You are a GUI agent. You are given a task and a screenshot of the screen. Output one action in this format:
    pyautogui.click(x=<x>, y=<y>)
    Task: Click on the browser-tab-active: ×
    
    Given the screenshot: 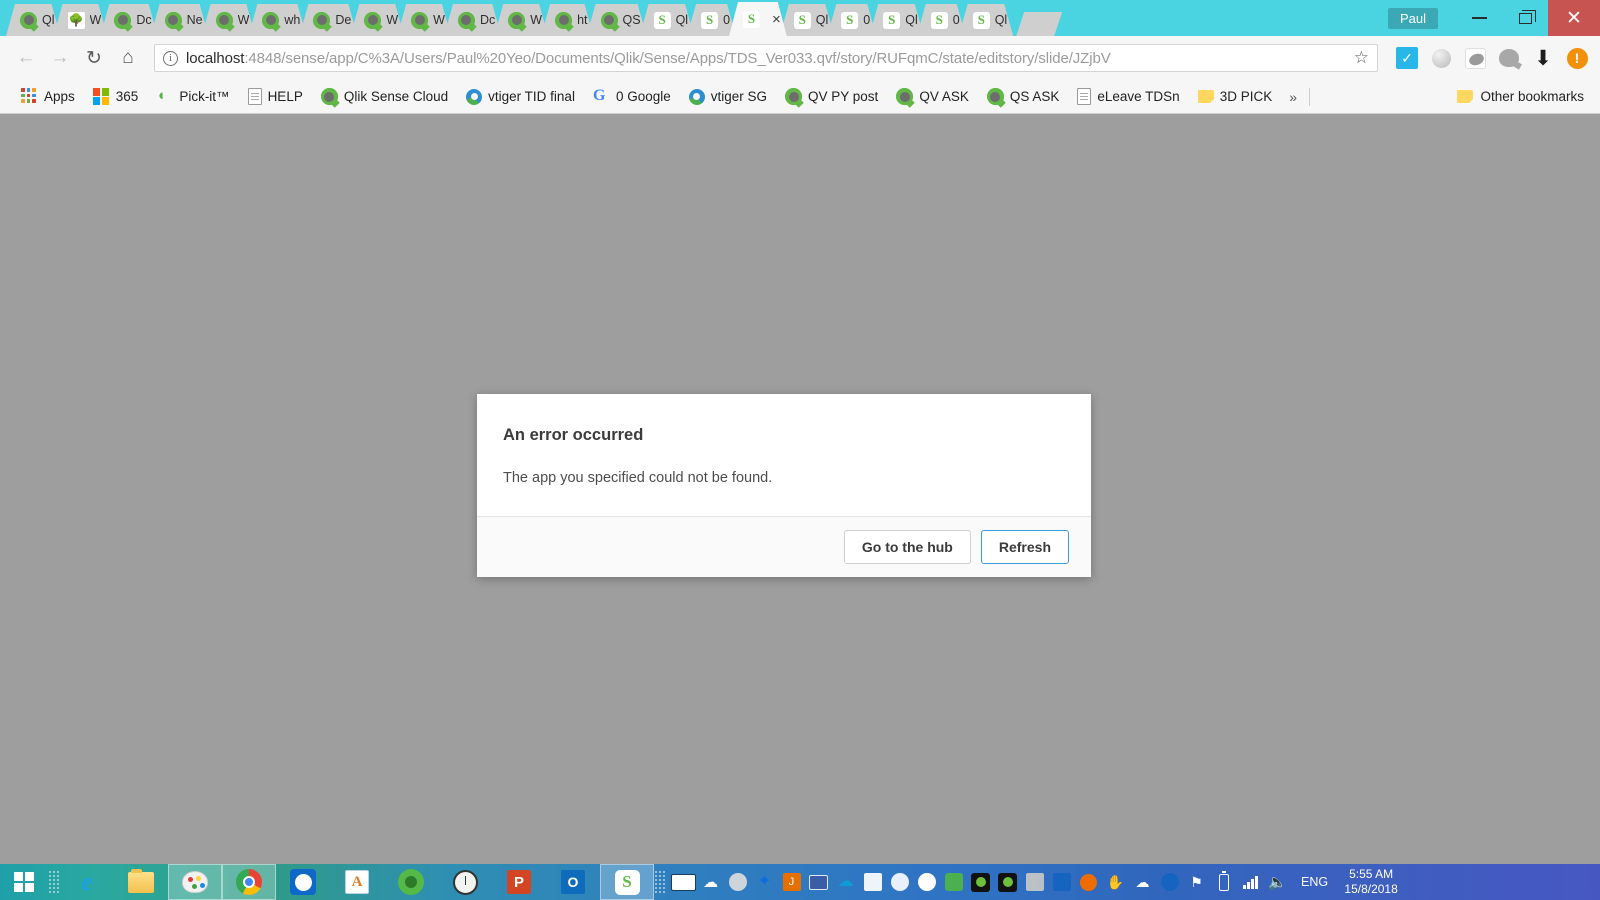 What is the action you would take?
    pyautogui.click(x=758, y=19)
    